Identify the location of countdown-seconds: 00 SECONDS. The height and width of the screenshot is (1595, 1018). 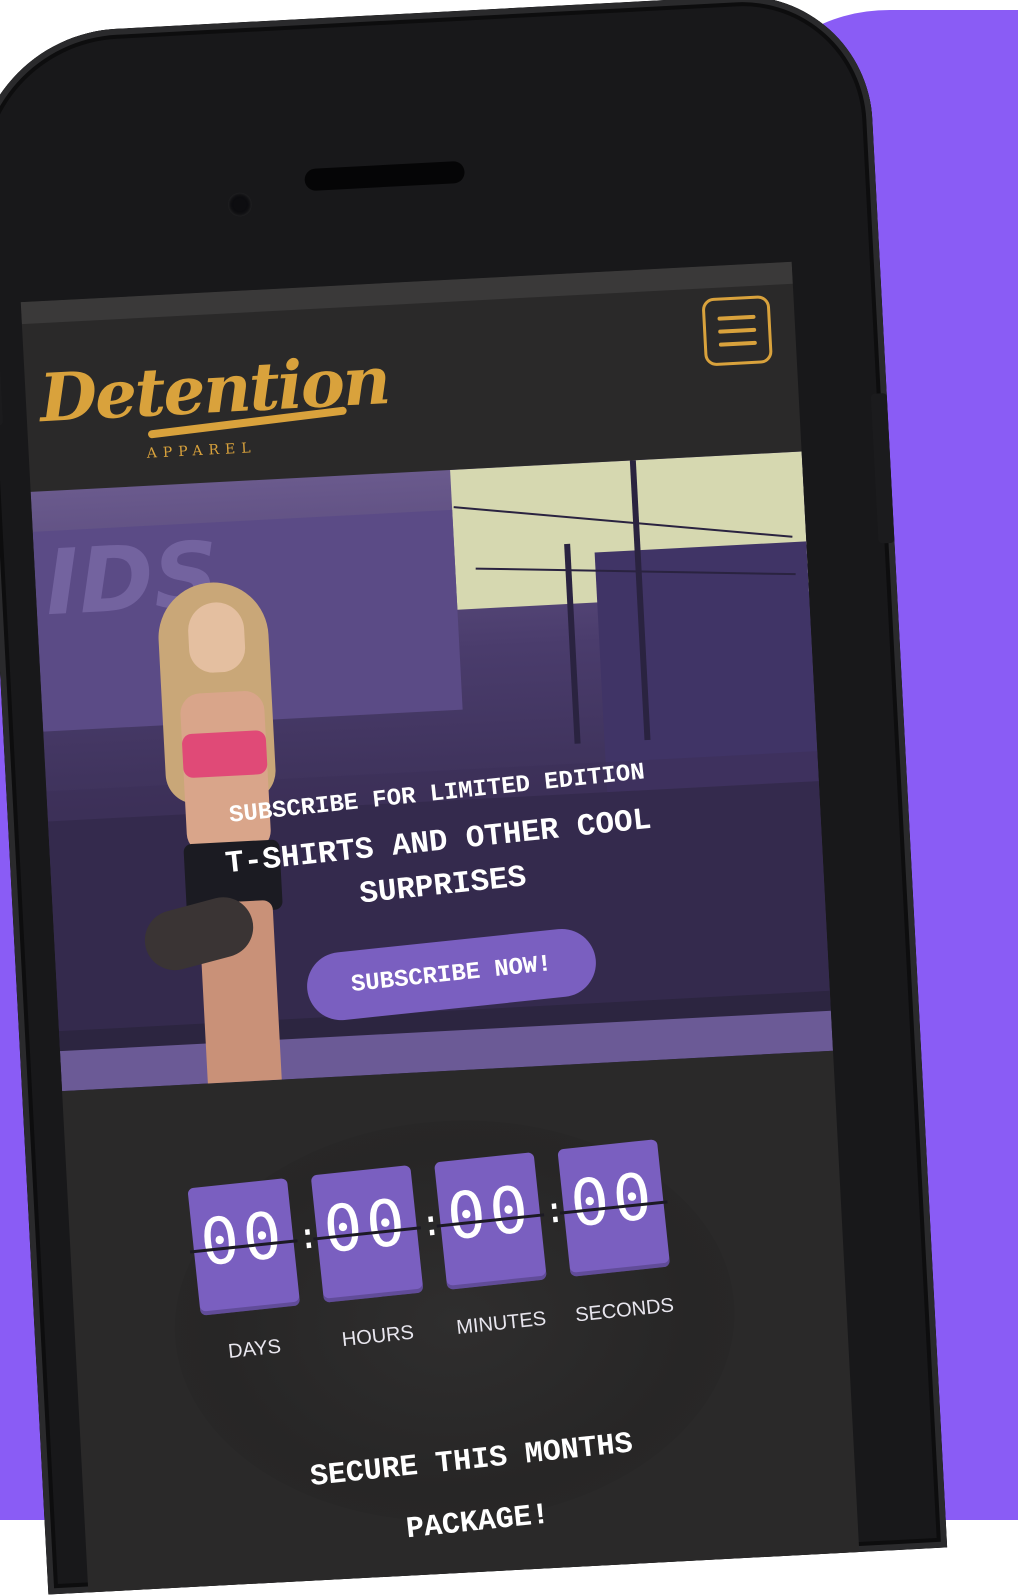
(616, 1233).